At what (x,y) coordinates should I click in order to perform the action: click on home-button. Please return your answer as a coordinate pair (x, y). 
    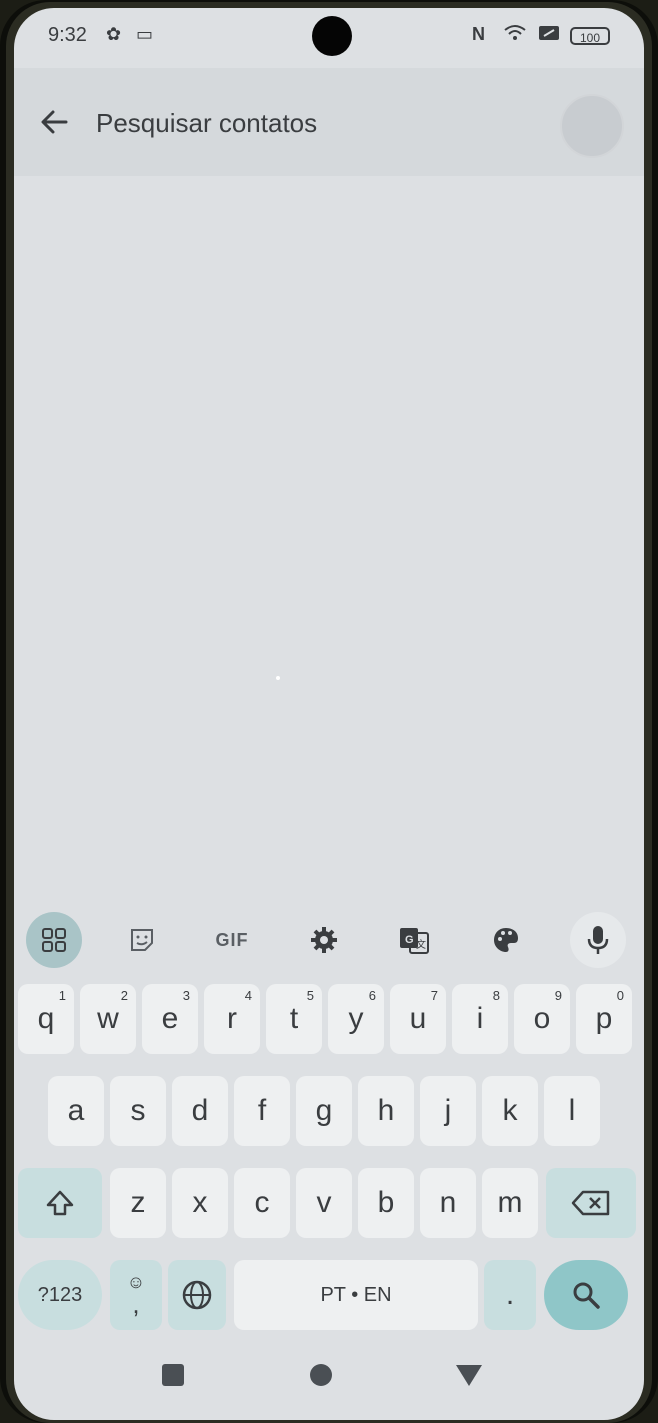
    Looking at the image, I should click on (321, 1375).